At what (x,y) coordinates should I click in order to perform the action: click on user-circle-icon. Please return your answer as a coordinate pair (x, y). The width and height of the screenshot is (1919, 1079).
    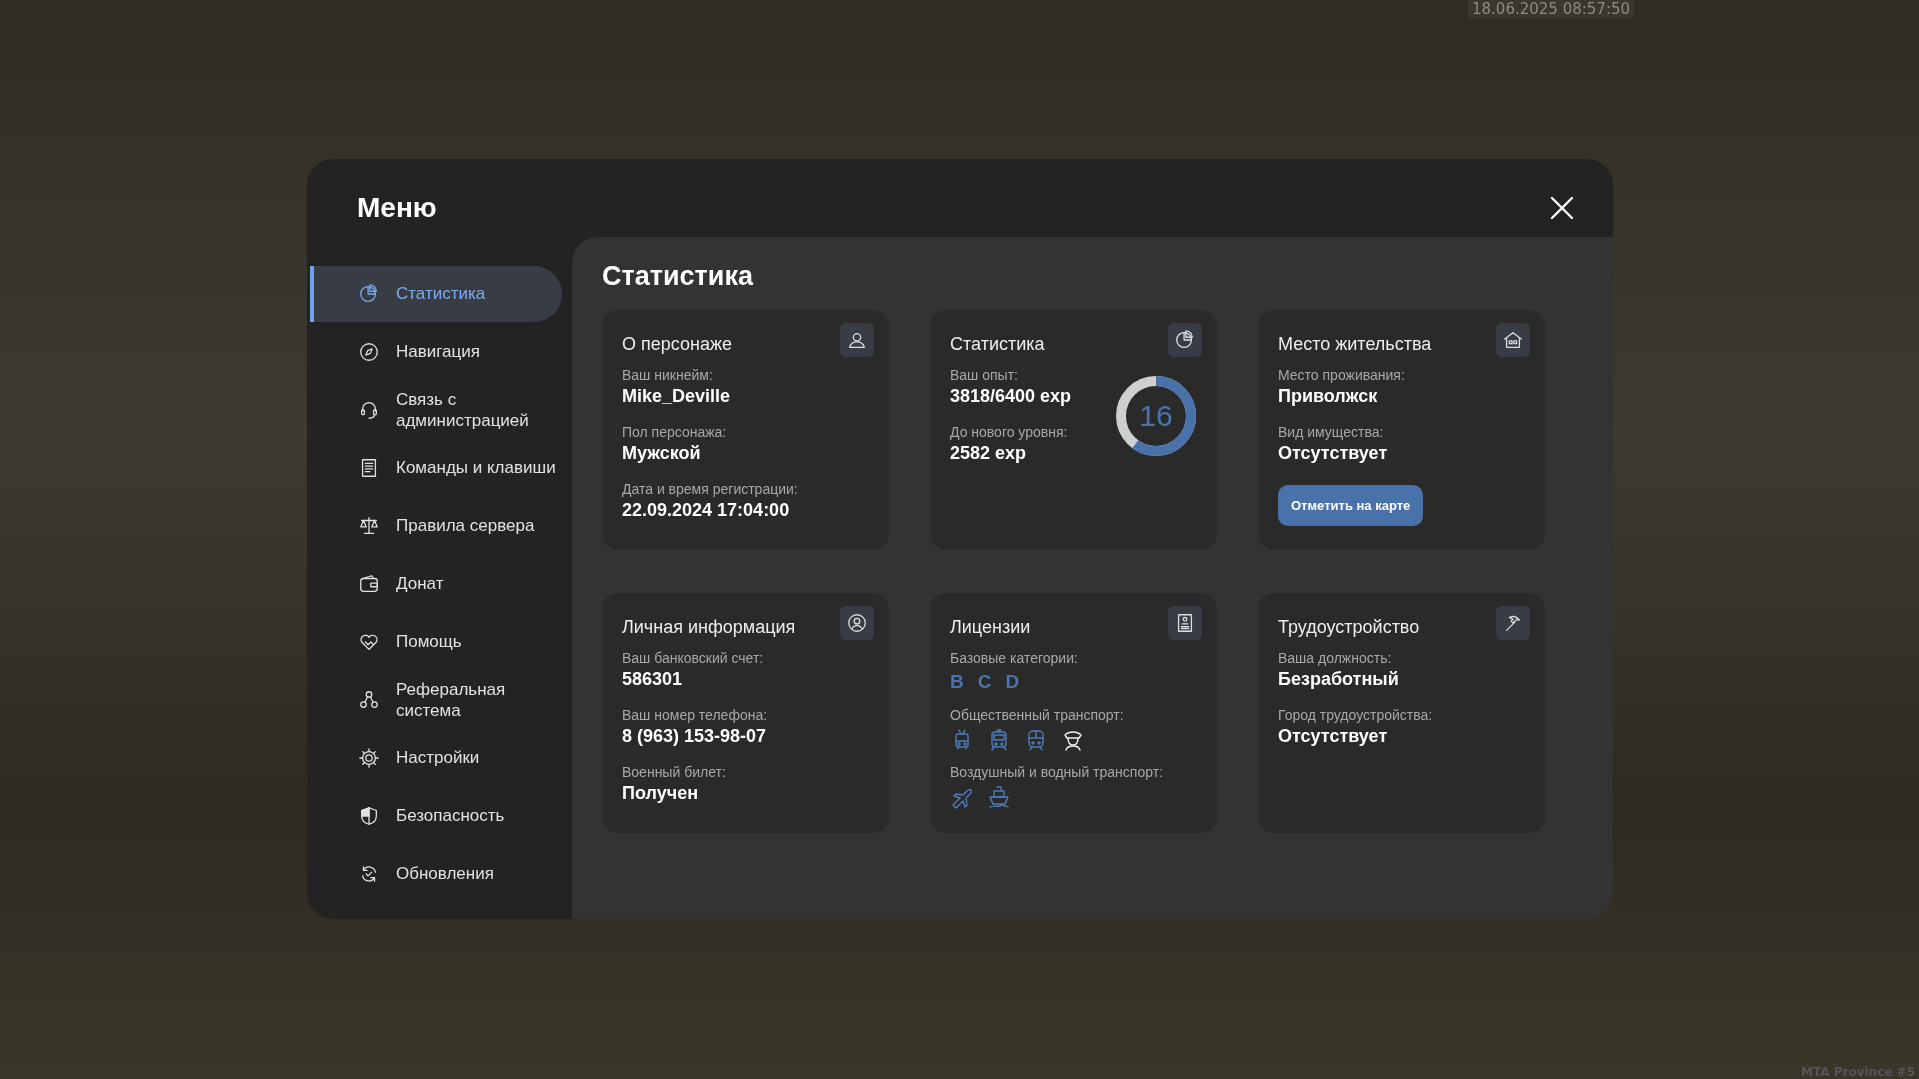
    Looking at the image, I should click on (857, 623).